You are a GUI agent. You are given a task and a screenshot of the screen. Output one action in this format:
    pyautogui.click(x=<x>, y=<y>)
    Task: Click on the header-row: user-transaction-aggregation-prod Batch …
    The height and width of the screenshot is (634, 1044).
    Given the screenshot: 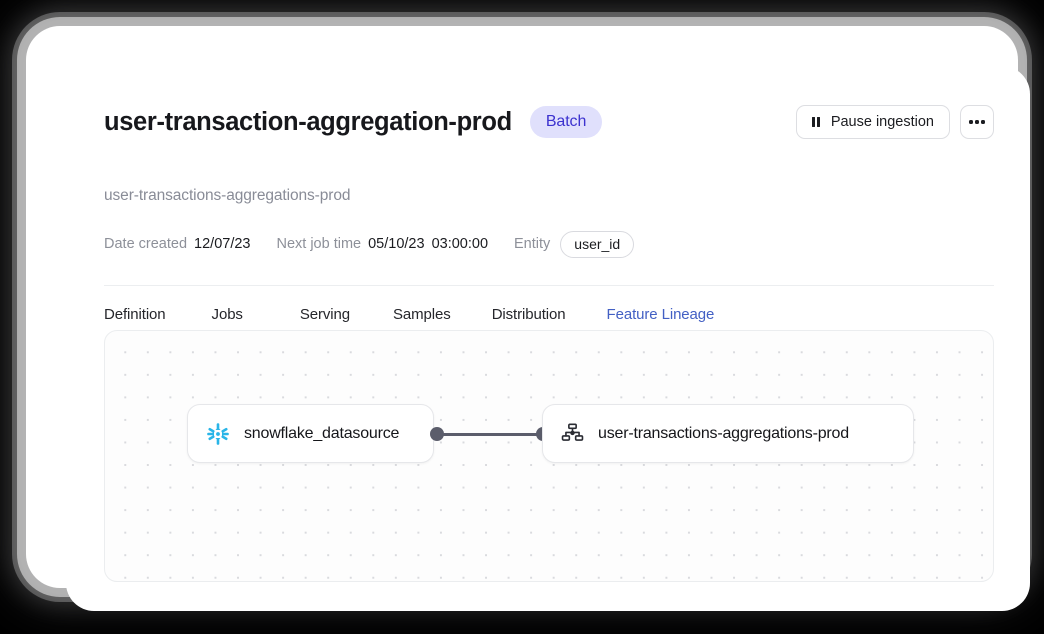 What is the action you would take?
    pyautogui.click(x=549, y=122)
    